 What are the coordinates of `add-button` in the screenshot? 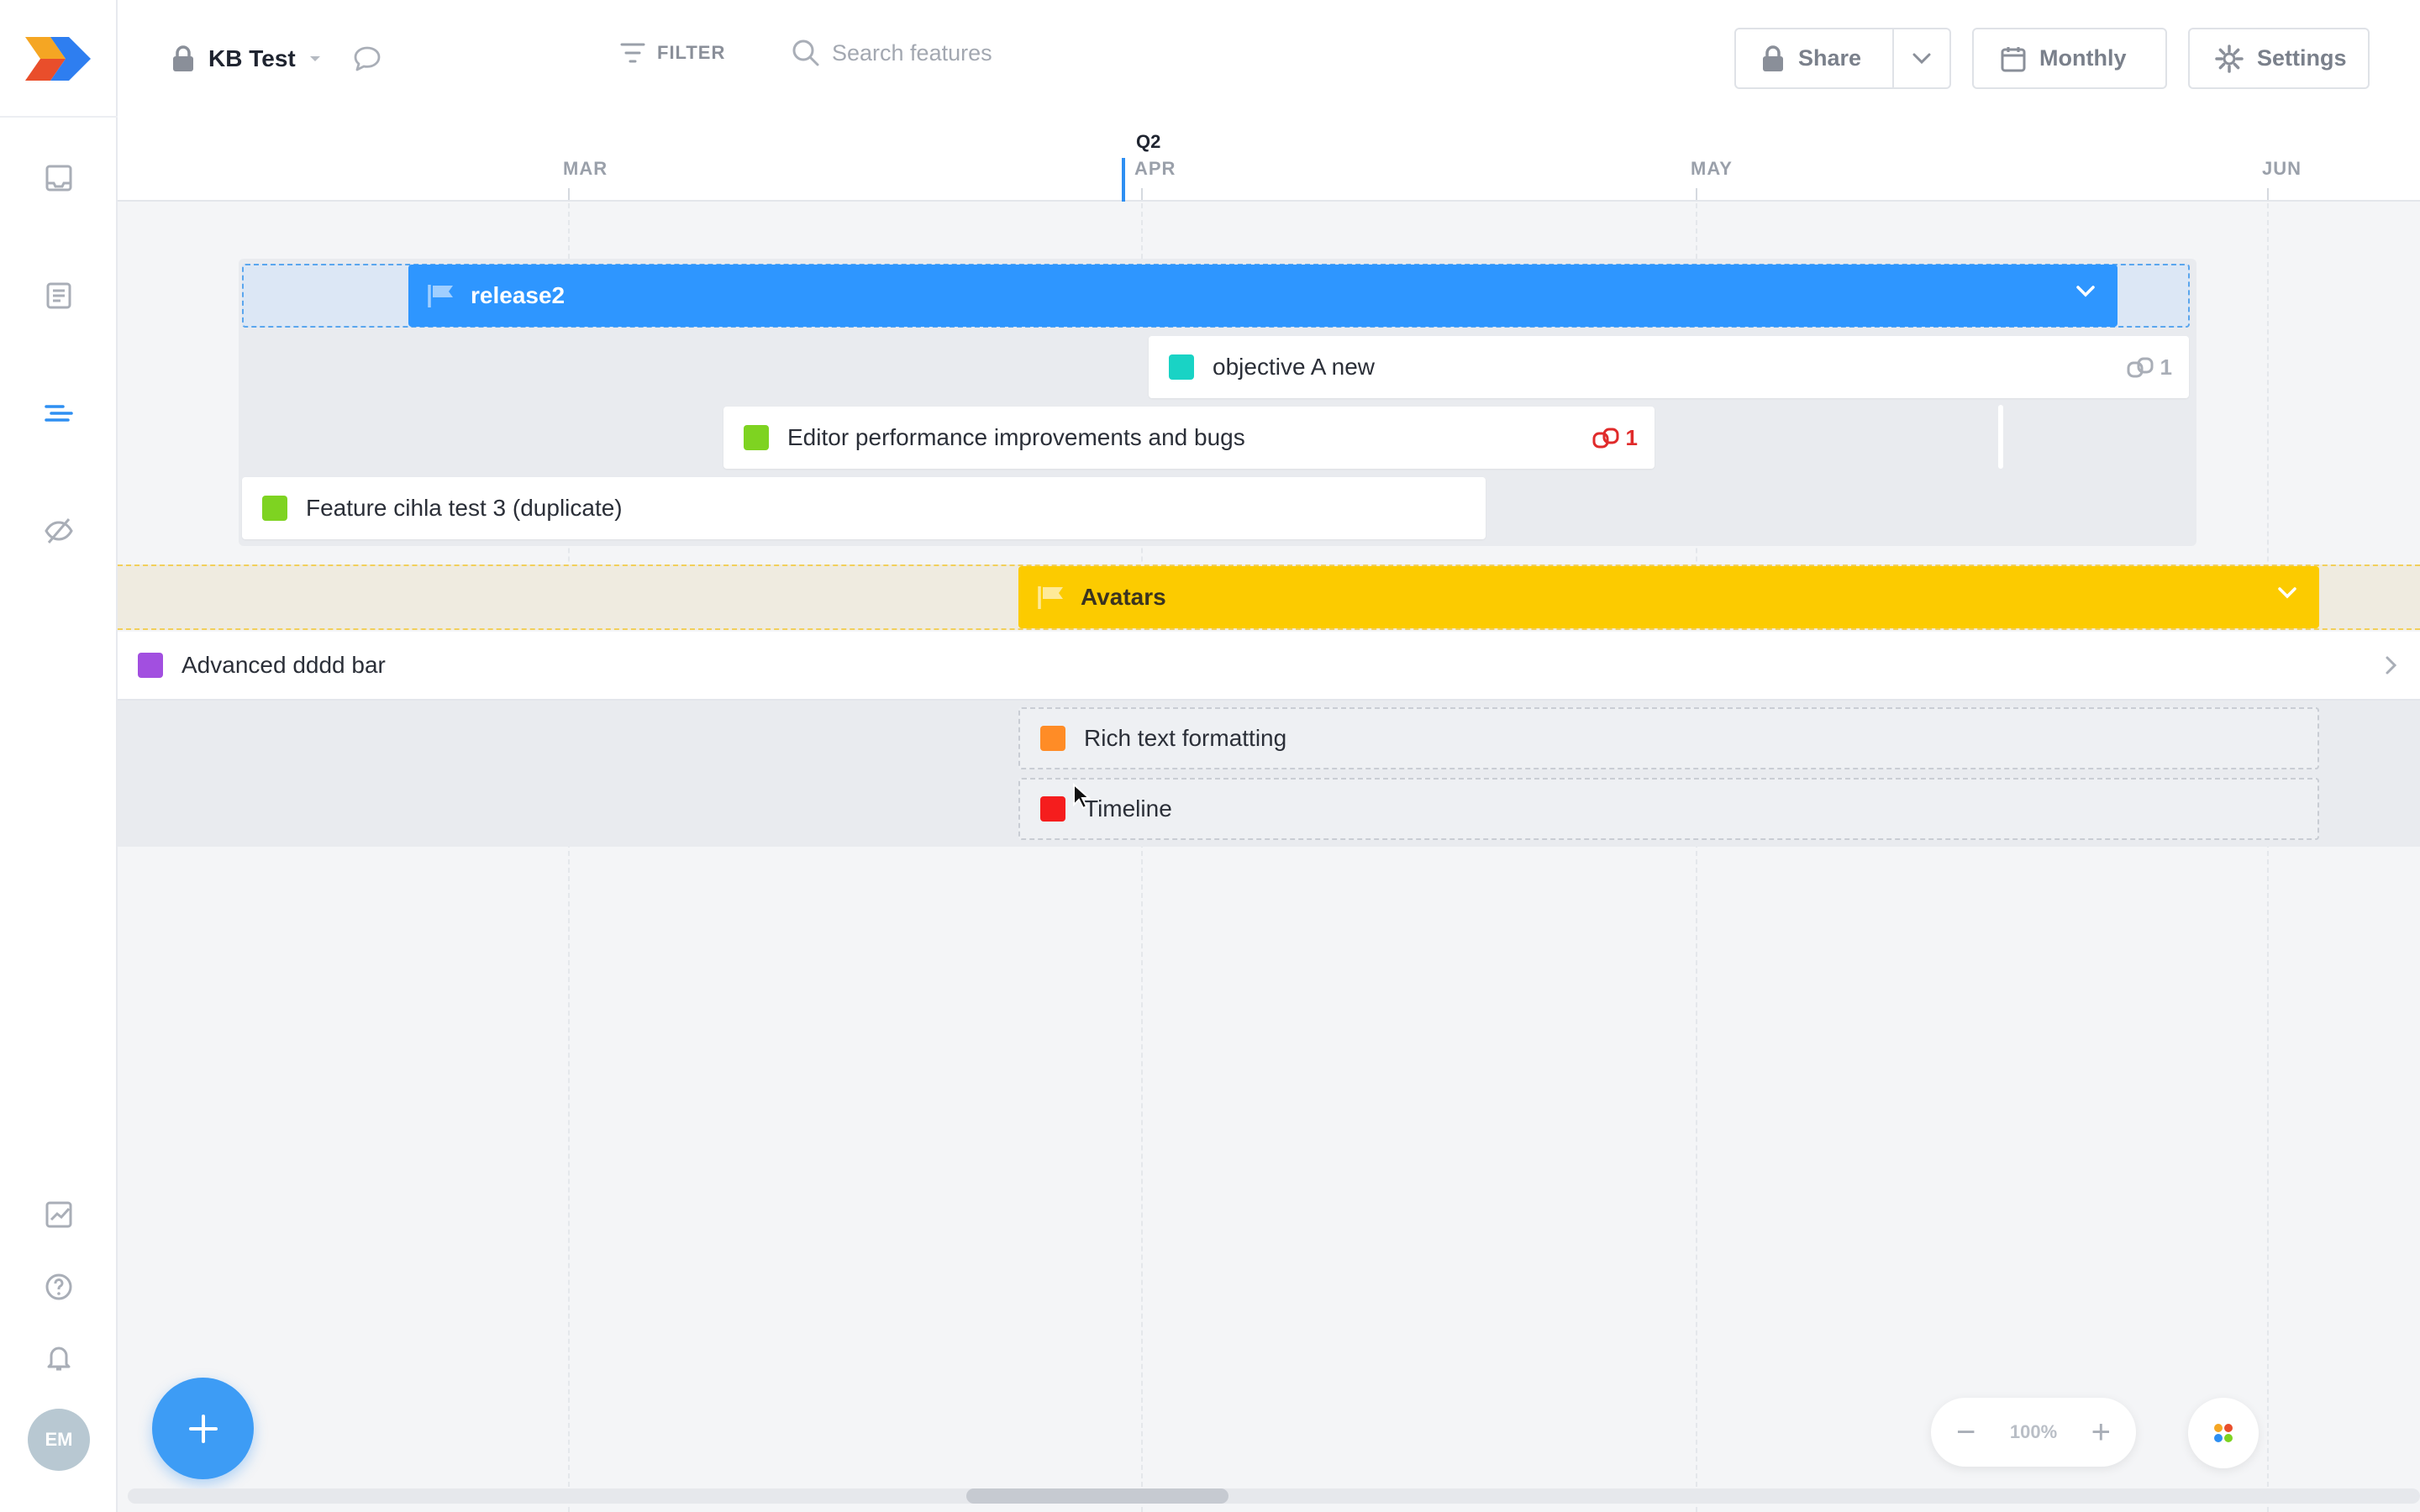 It's located at (203, 1428).